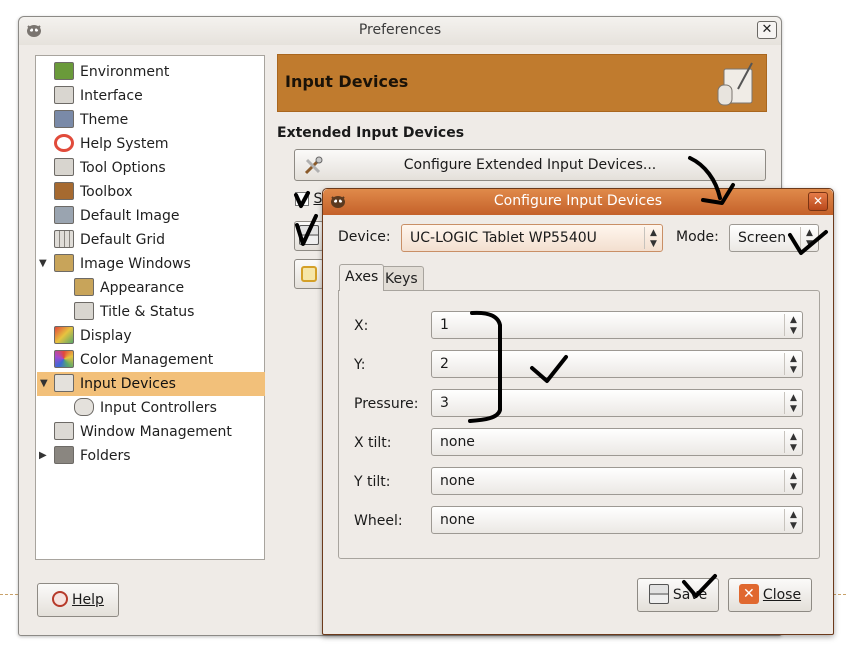  I want to click on save-button: Save, so click(678, 595).